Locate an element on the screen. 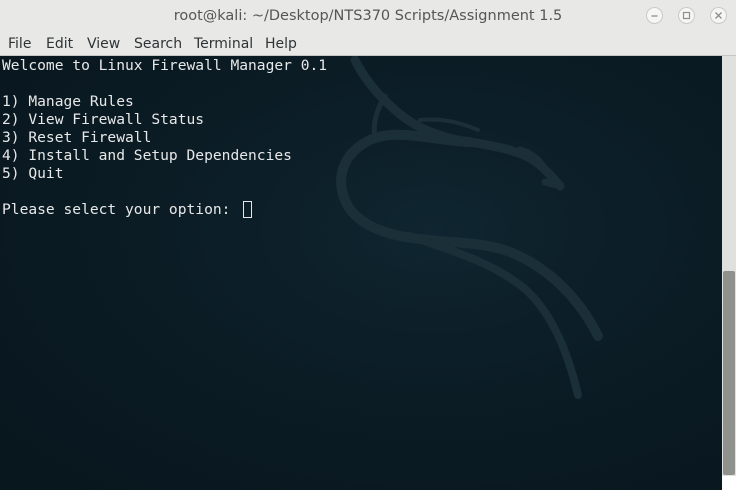 Image resolution: width=736 pixels, height=490 pixels. option-install-dependencies: 4) Install and Setup Dependencies is located at coordinates (147, 155).